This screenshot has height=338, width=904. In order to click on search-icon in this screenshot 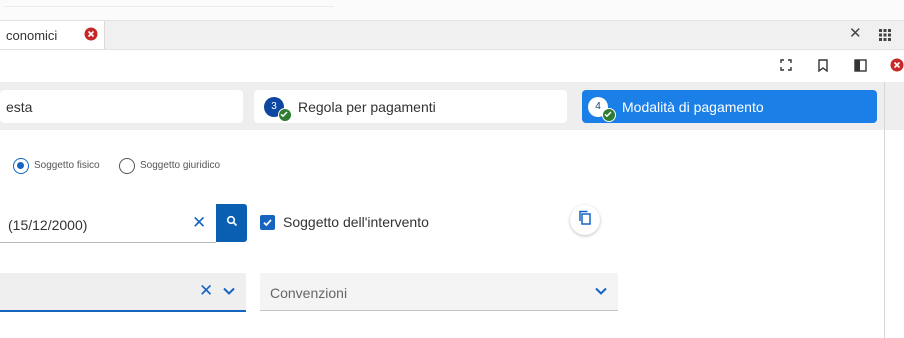, I will do `click(232, 223)`.